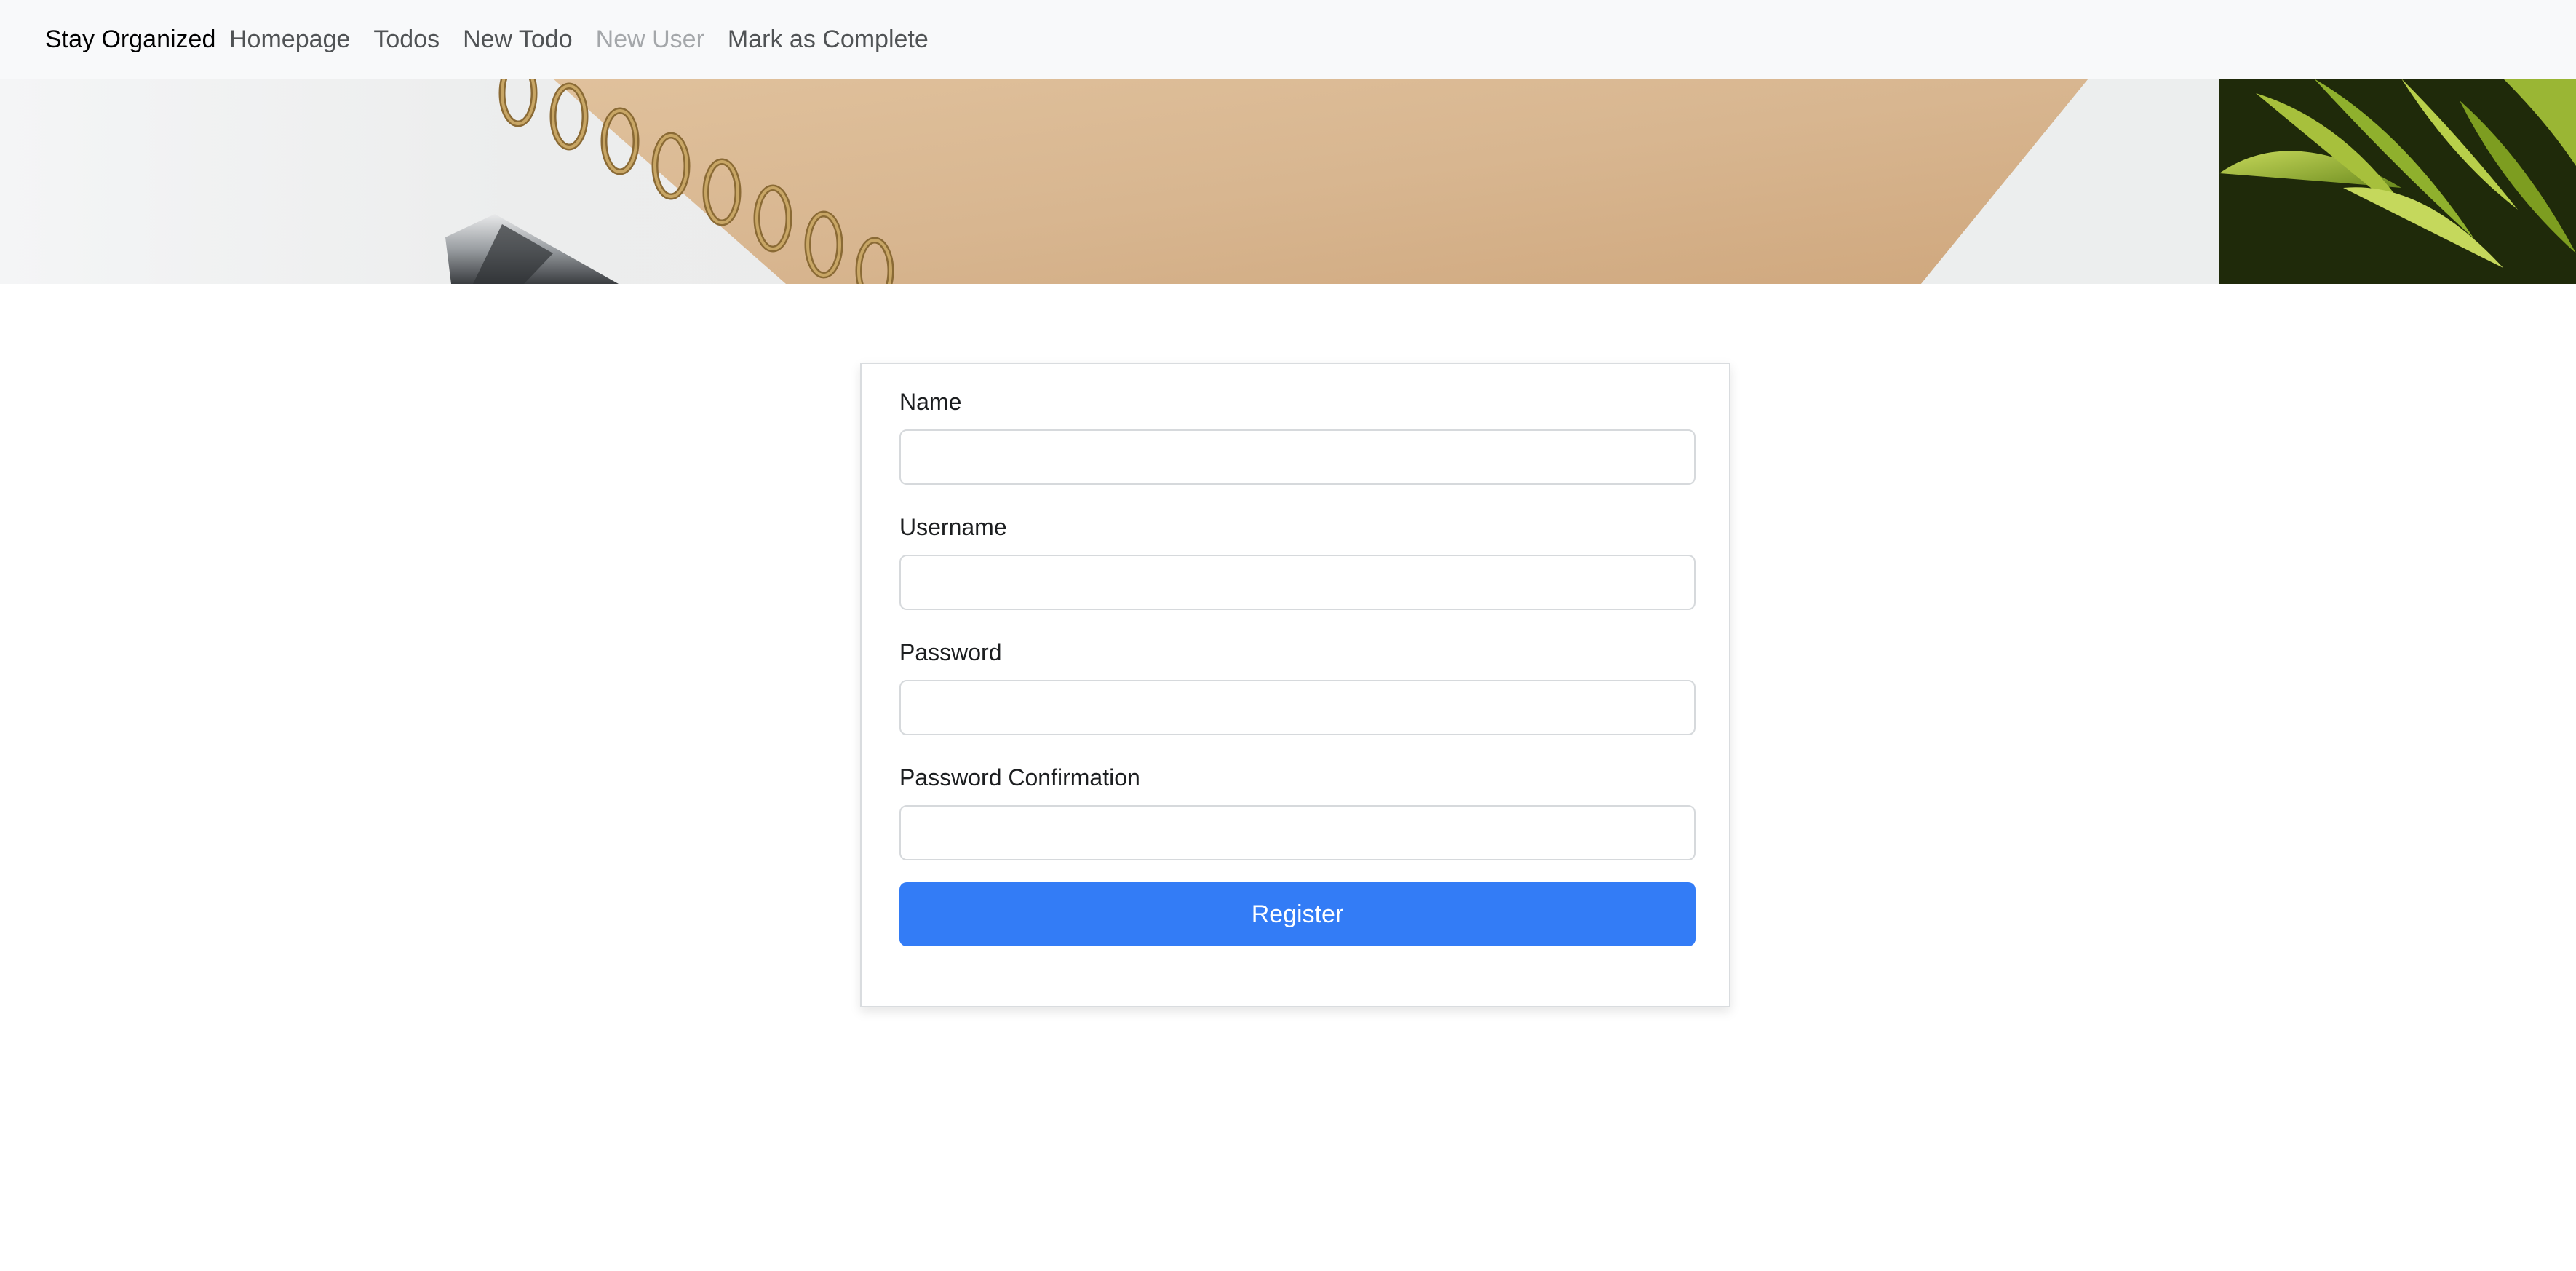 This screenshot has height=1271, width=2576. What do you see at coordinates (1297, 582) in the screenshot?
I see `username-input` at bounding box center [1297, 582].